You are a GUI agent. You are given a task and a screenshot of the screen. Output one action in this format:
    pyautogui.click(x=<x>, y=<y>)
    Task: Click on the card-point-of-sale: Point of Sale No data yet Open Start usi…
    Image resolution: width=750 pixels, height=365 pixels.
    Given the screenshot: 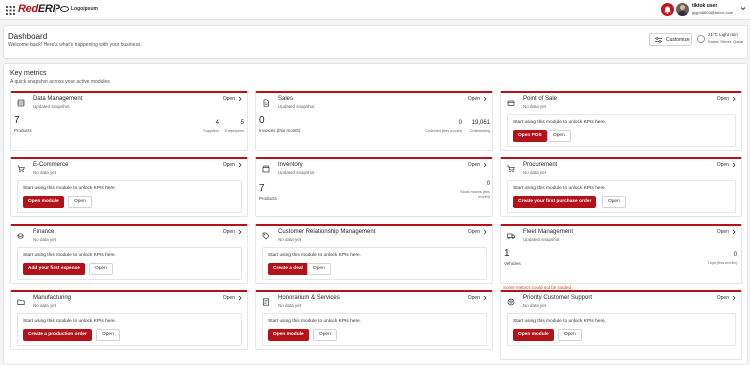 What is the action you would take?
    pyautogui.click(x=621, y=121)
    